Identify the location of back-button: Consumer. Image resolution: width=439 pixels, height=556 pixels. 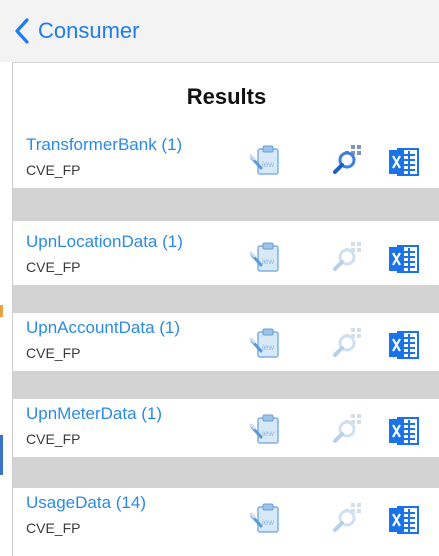
(76, 31).